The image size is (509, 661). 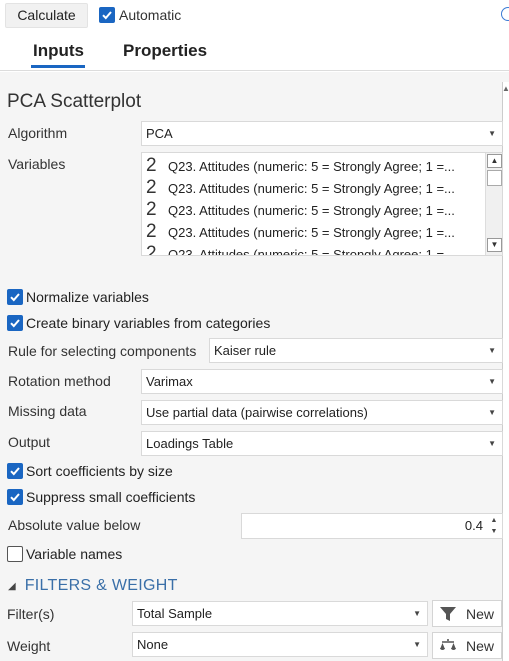 What do you see at coordinates (153, 644) in the screenshot?
I see `weight-value: None` at bounding box center [153, 644].